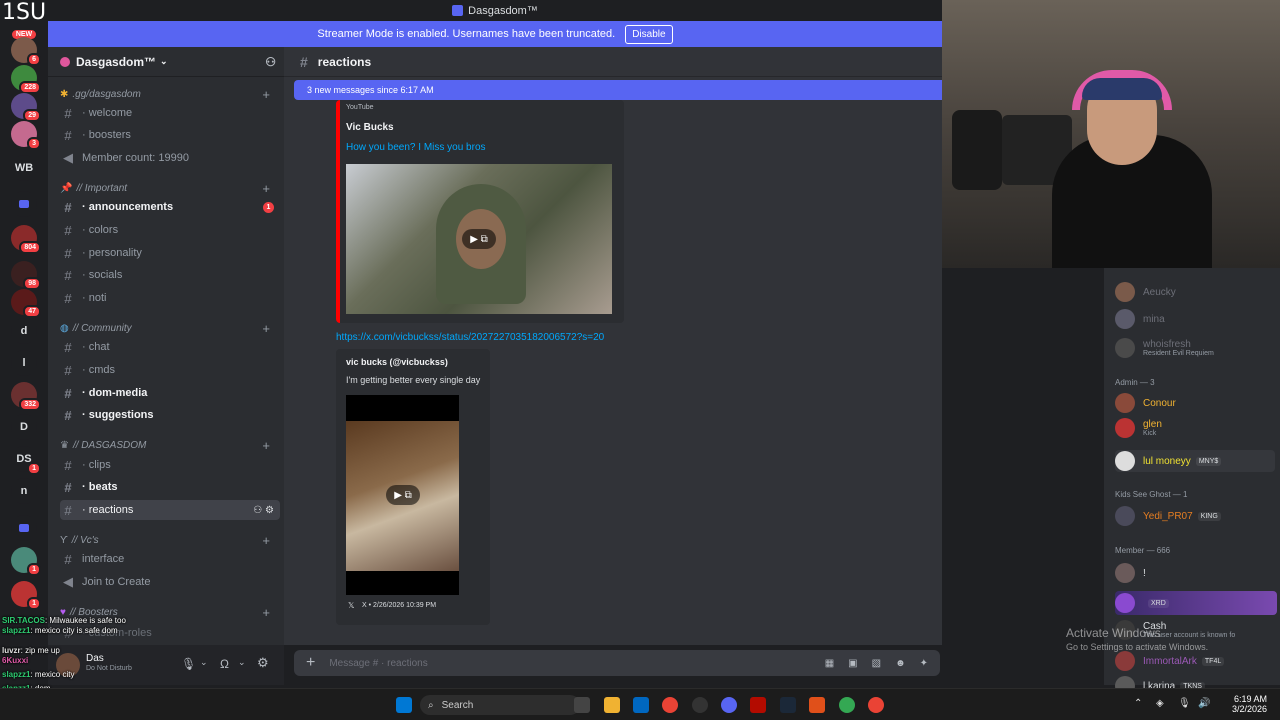  Describe the element at coordinates (270, 62) in the screenshot. I see `add-friend-icon: ⚇` at that location.